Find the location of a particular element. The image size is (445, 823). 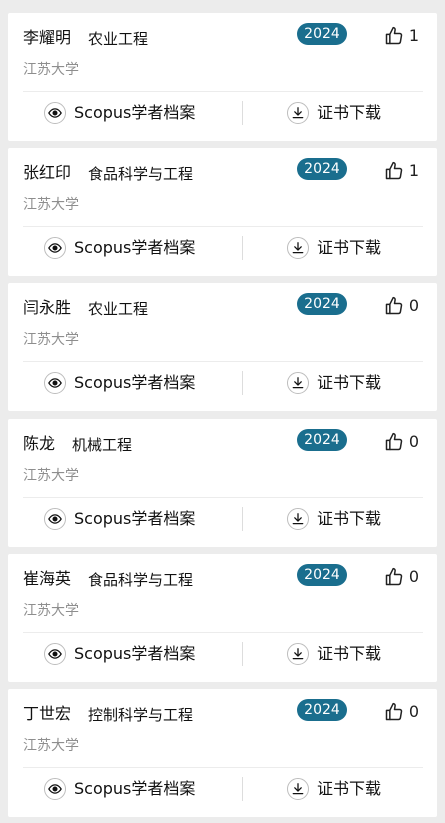

scholar-name: 李耀明 is located at coordinates (47, 37).